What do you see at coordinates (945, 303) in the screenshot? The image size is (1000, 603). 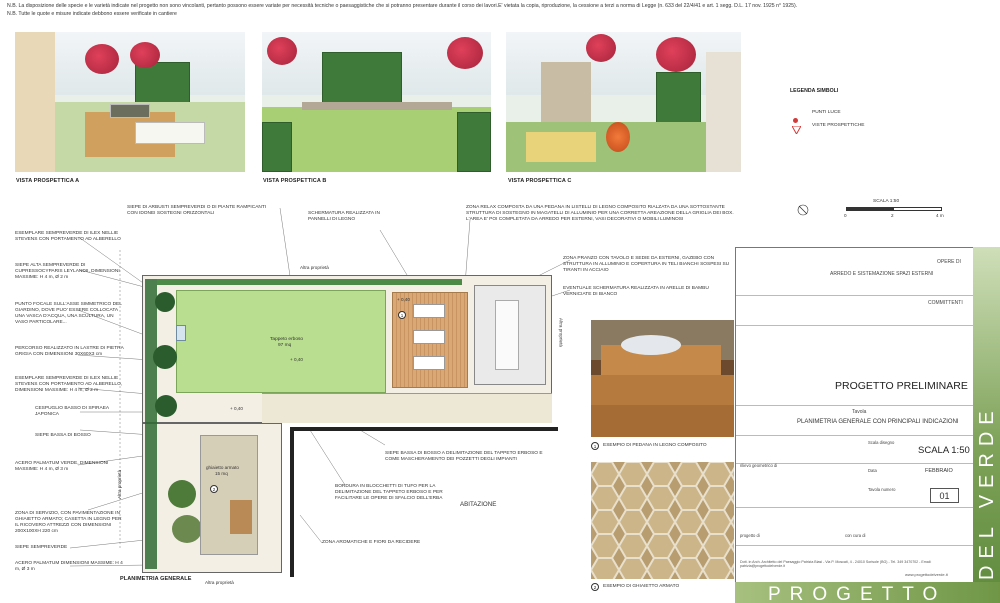 I see `committenti-label: COMMITTENTI` at bounding box center [945, 303].